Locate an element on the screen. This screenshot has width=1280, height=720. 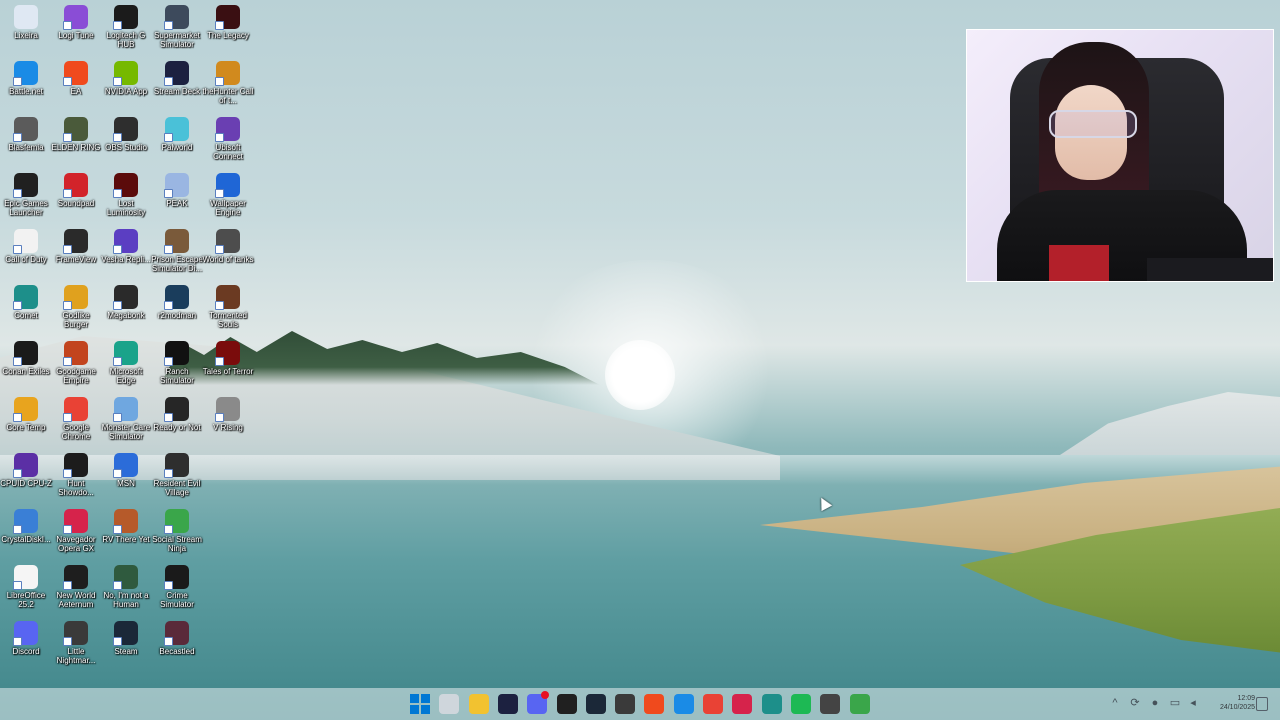
desktop-icon: The Legacy is located at coordinates (228, 21).